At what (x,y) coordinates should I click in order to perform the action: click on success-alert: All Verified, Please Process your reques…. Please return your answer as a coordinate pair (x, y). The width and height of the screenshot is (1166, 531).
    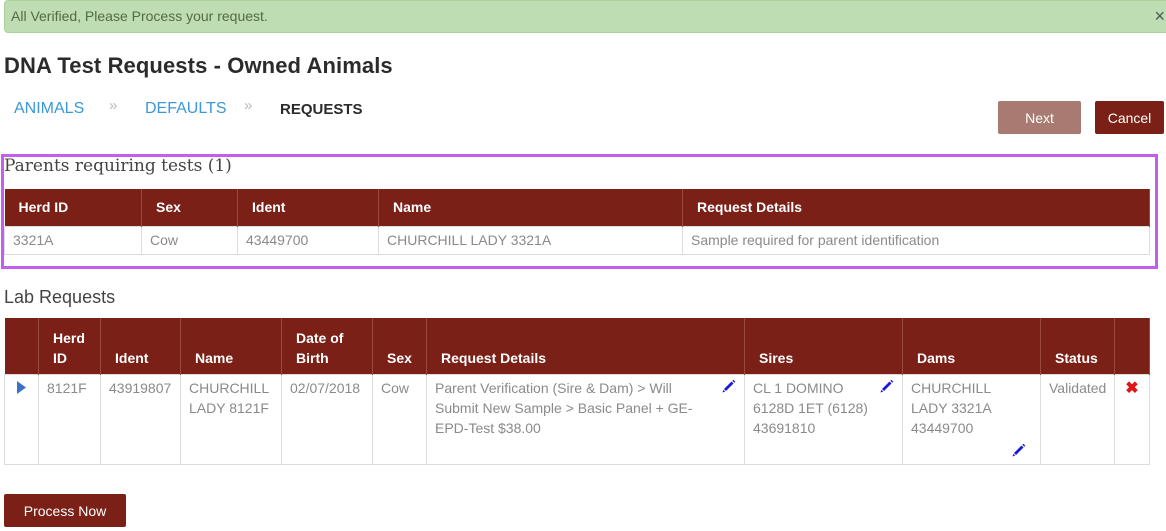
    Looking at the image, I should click on (585, 16).